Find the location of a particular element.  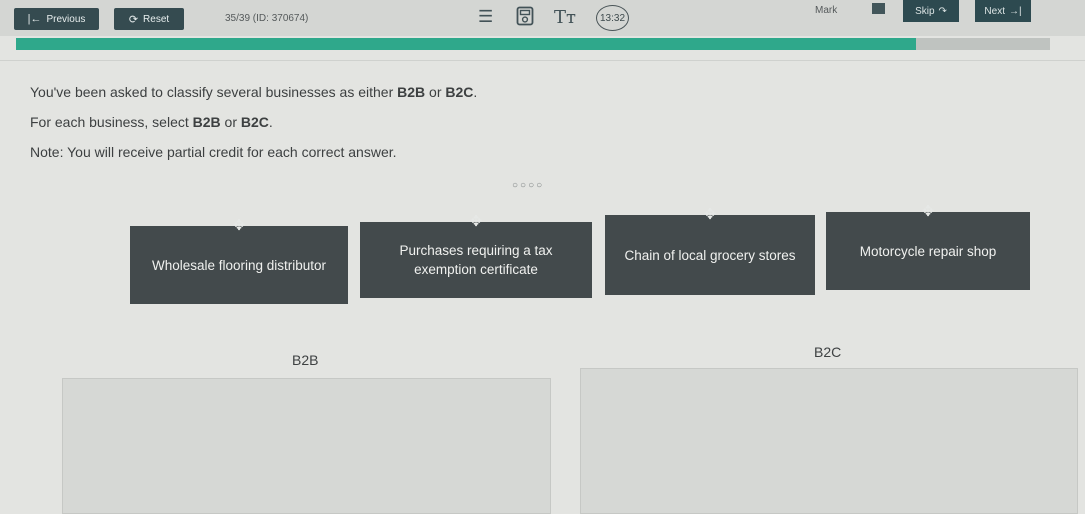

reset-button: ⟳ Reset is located at coordinates (149, 19).